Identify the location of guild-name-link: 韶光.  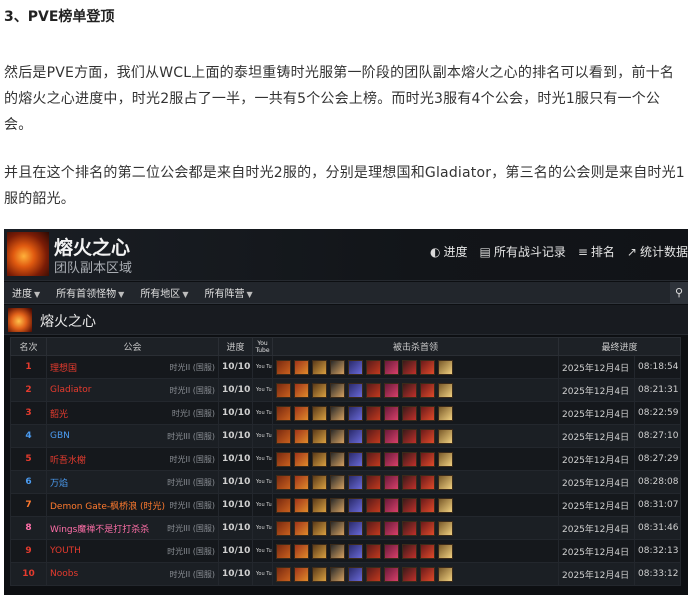
(59, 415).